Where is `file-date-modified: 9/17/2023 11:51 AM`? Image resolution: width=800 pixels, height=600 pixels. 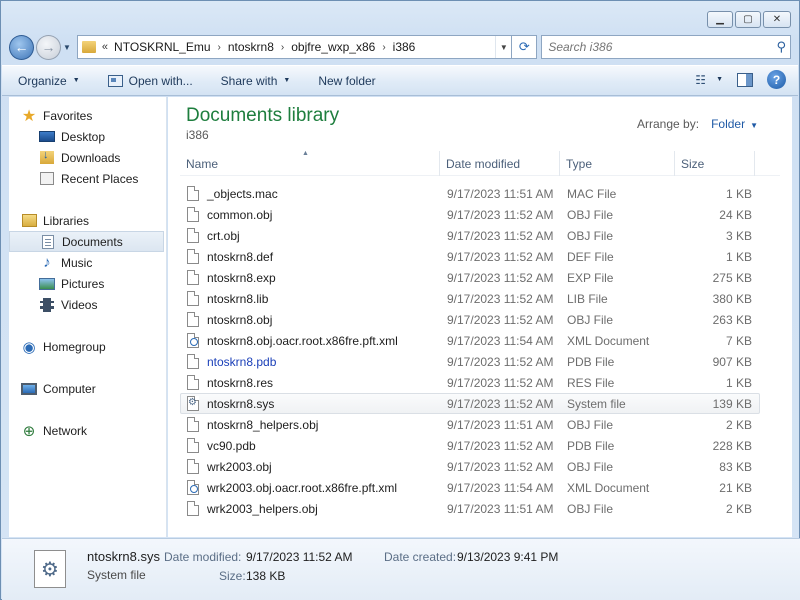
file-date-modified: 9/17/2023 11:51 AM is located at coordinates (500, 424).